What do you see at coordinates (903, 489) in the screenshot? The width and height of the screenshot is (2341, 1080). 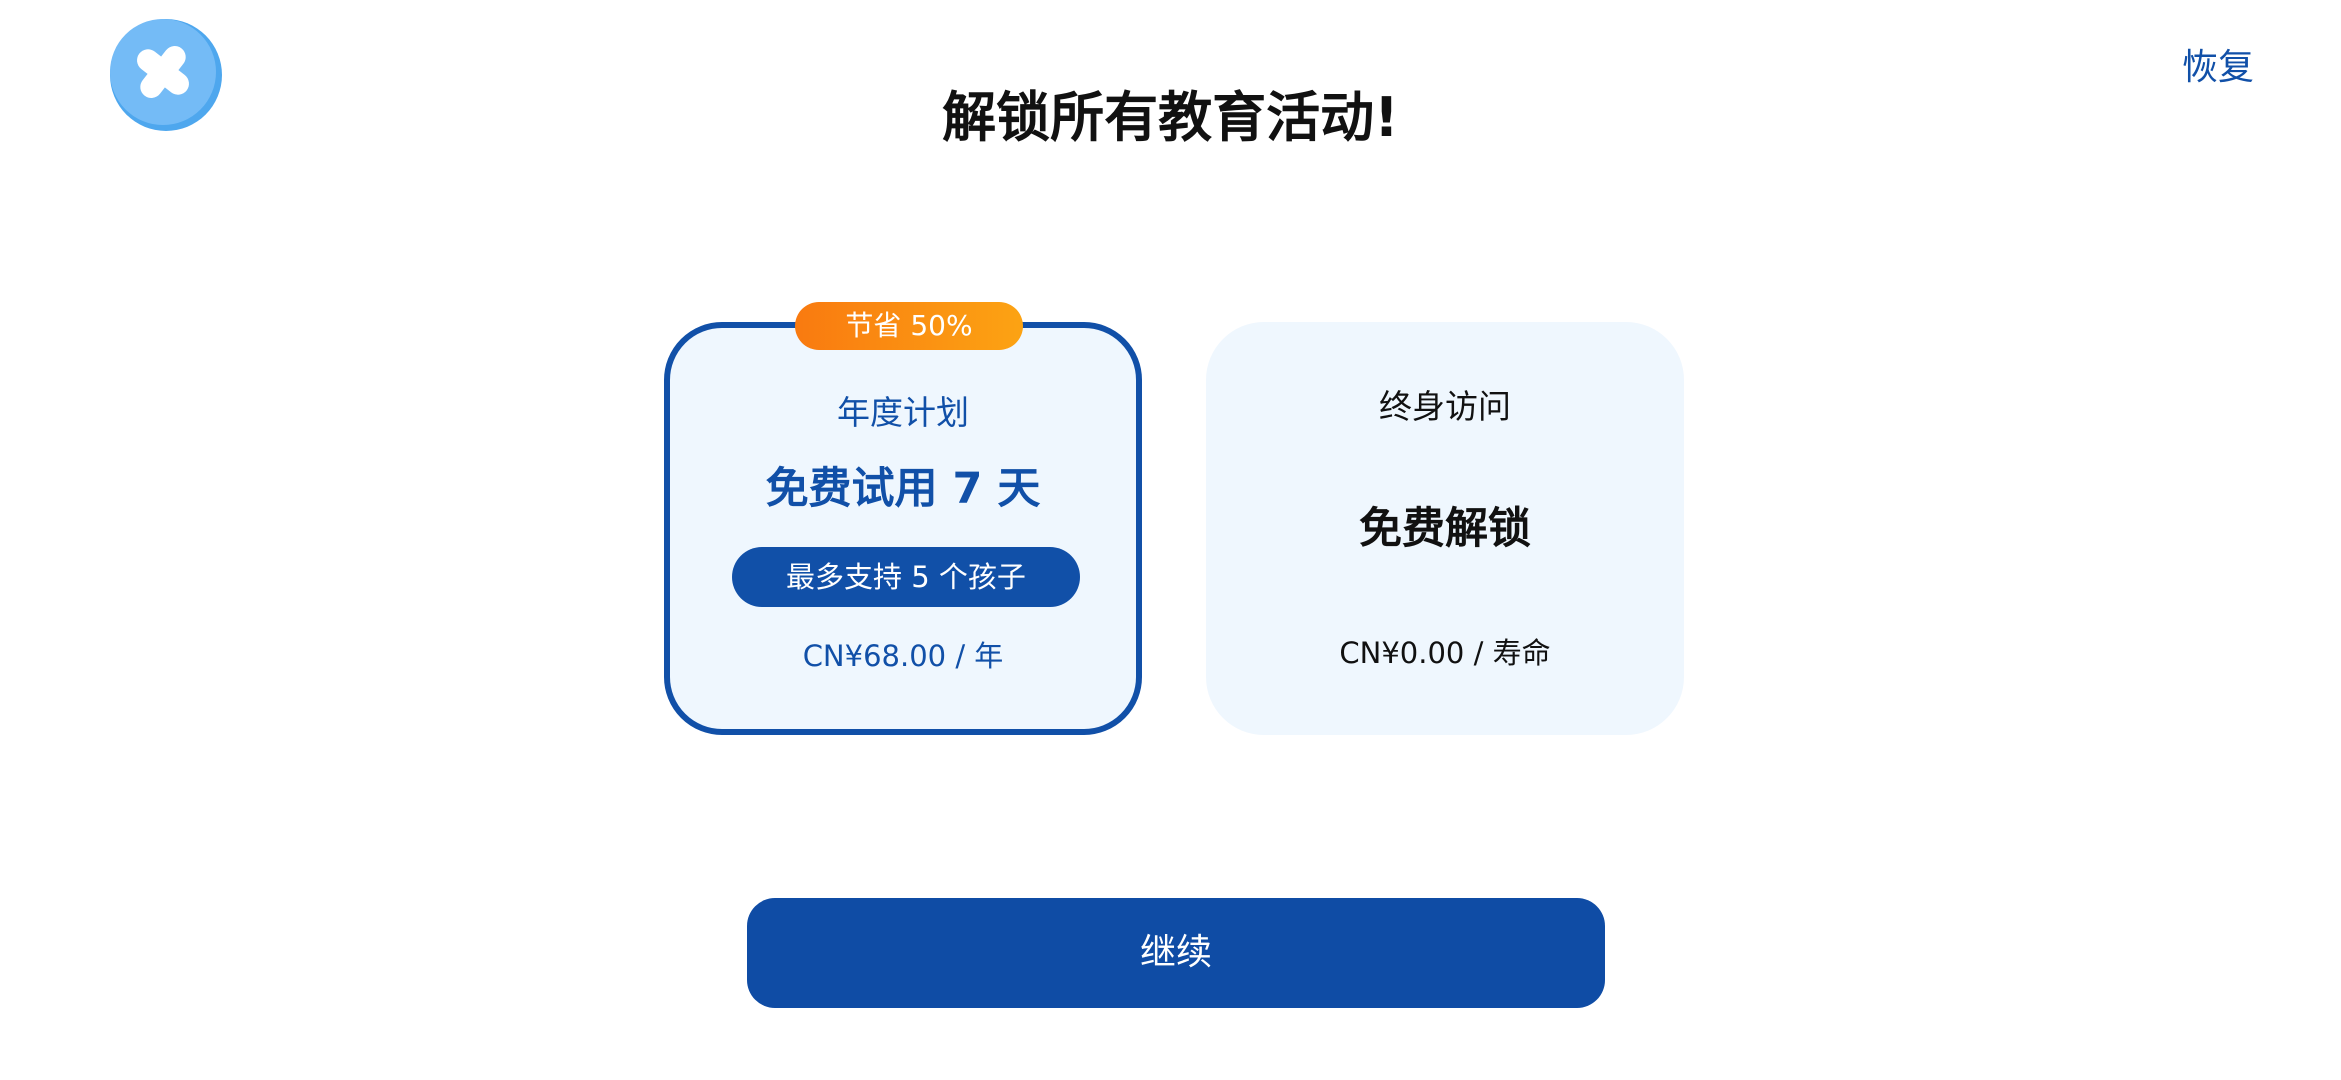 I see `plan-headline: 免费试用 7 天` at bounding box center [903, 489].